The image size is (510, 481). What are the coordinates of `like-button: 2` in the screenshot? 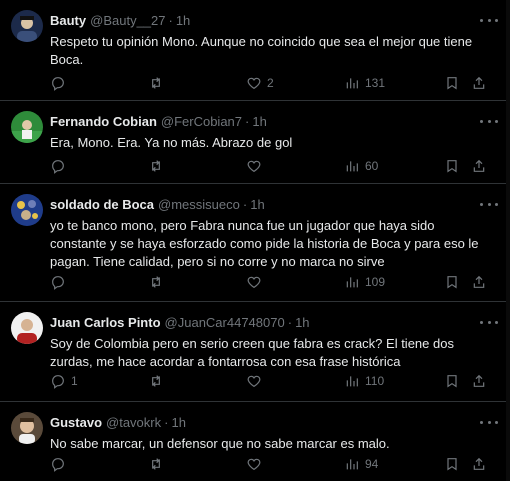 It's located at (260, 83).